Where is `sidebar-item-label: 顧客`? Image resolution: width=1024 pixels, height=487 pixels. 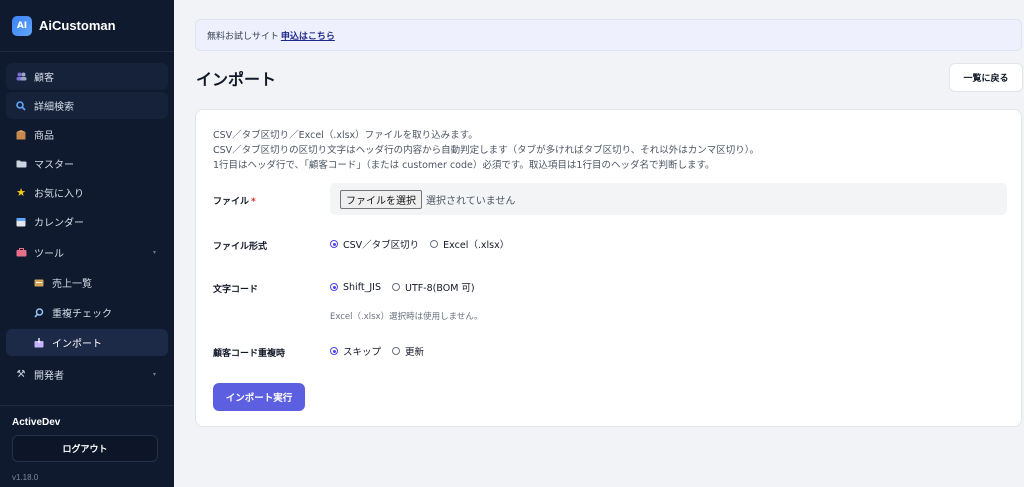 sidebar-item-label: 顧客 is located at coordinates (44, 78).